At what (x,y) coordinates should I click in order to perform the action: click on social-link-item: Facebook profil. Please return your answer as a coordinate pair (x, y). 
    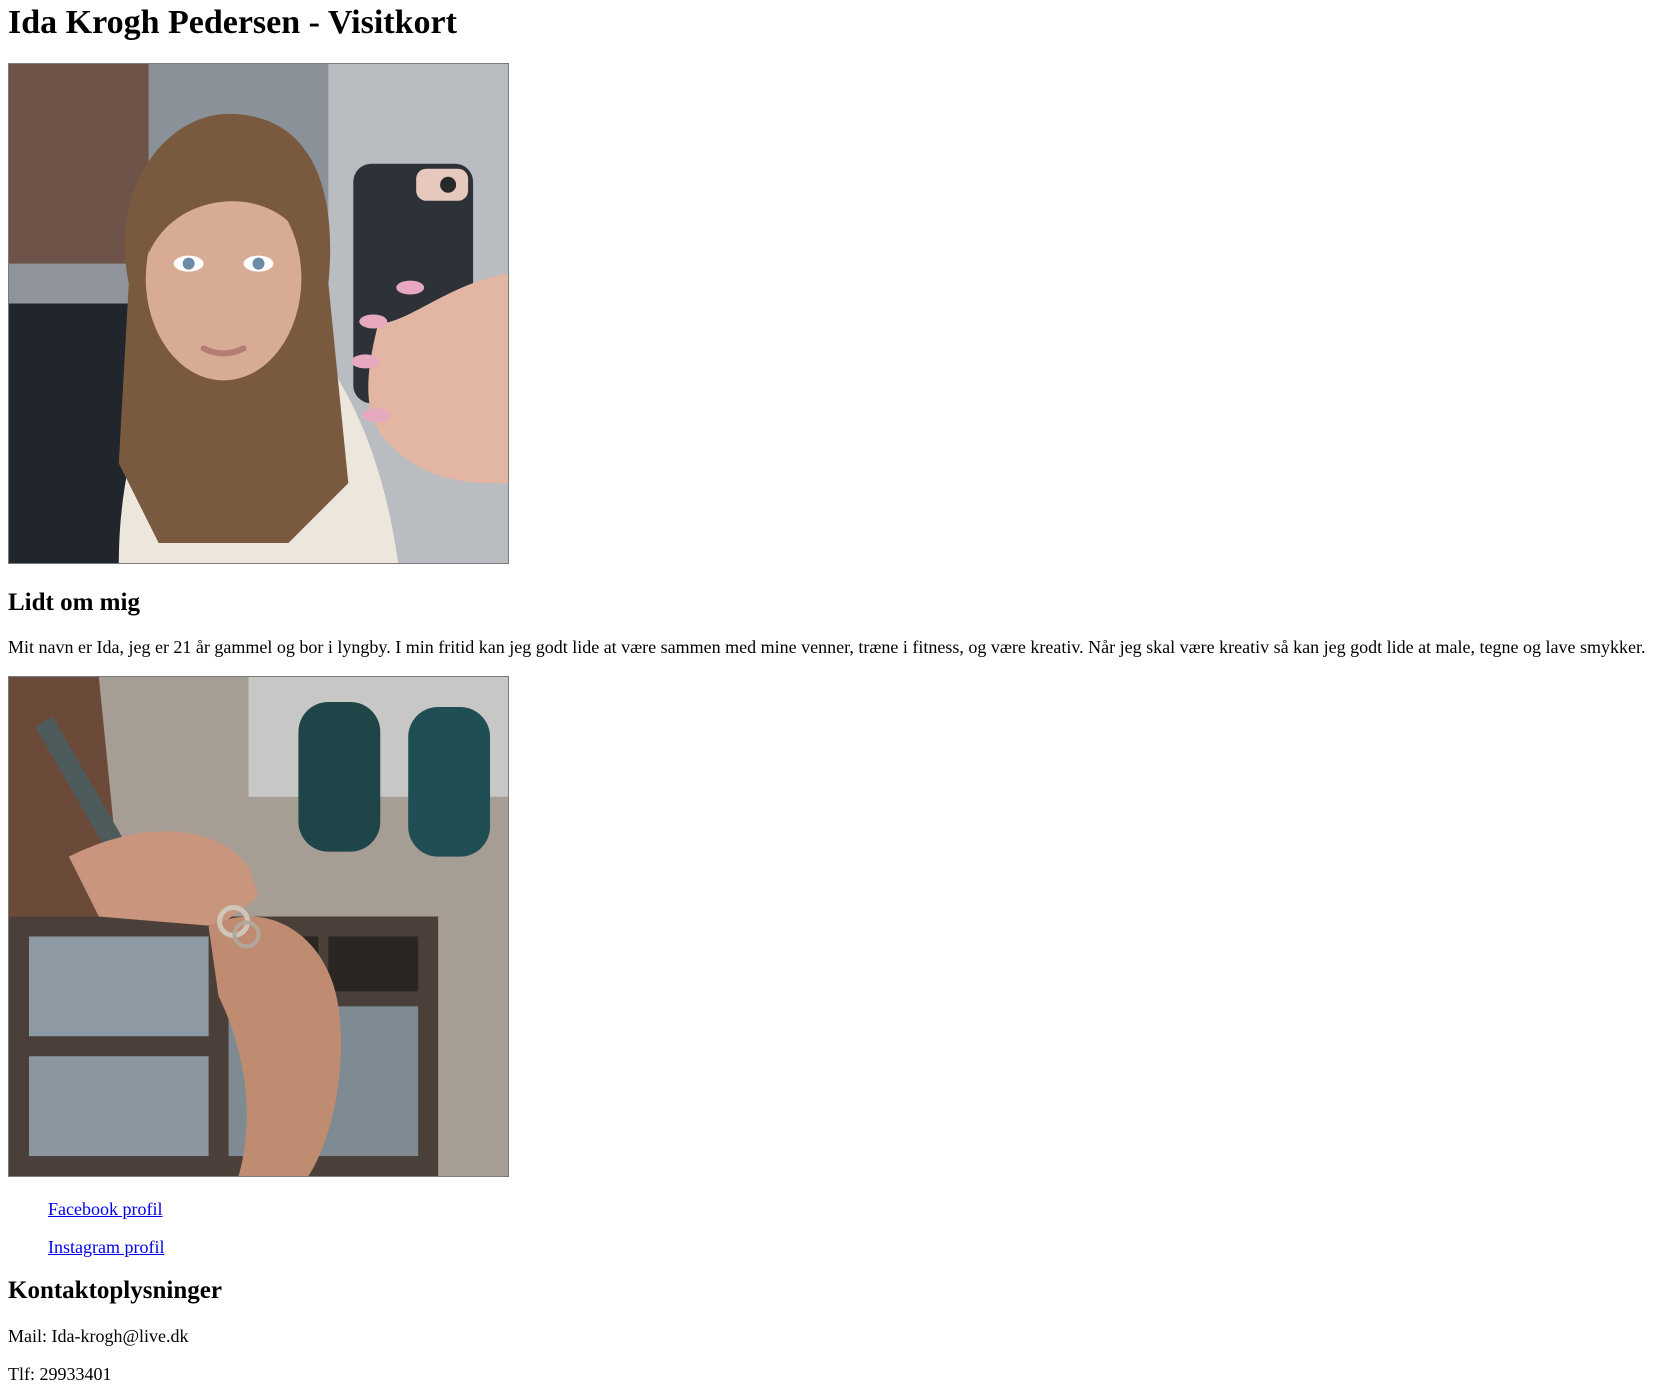
    Looking at the image, I should click on (106, 1217).